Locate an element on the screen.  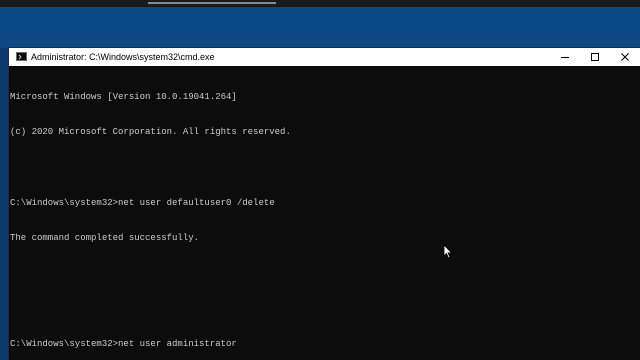
top-strip-bar is located at coordinates (212, 3).